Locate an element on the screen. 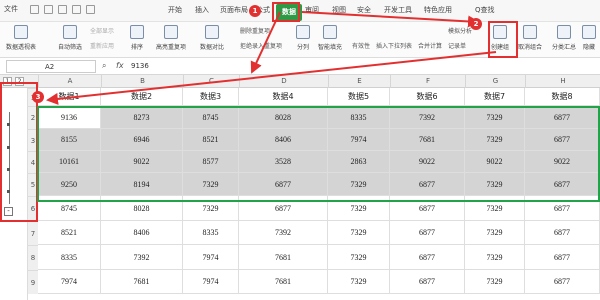  data-cell: 9250 is located at coordinates (69, 184).